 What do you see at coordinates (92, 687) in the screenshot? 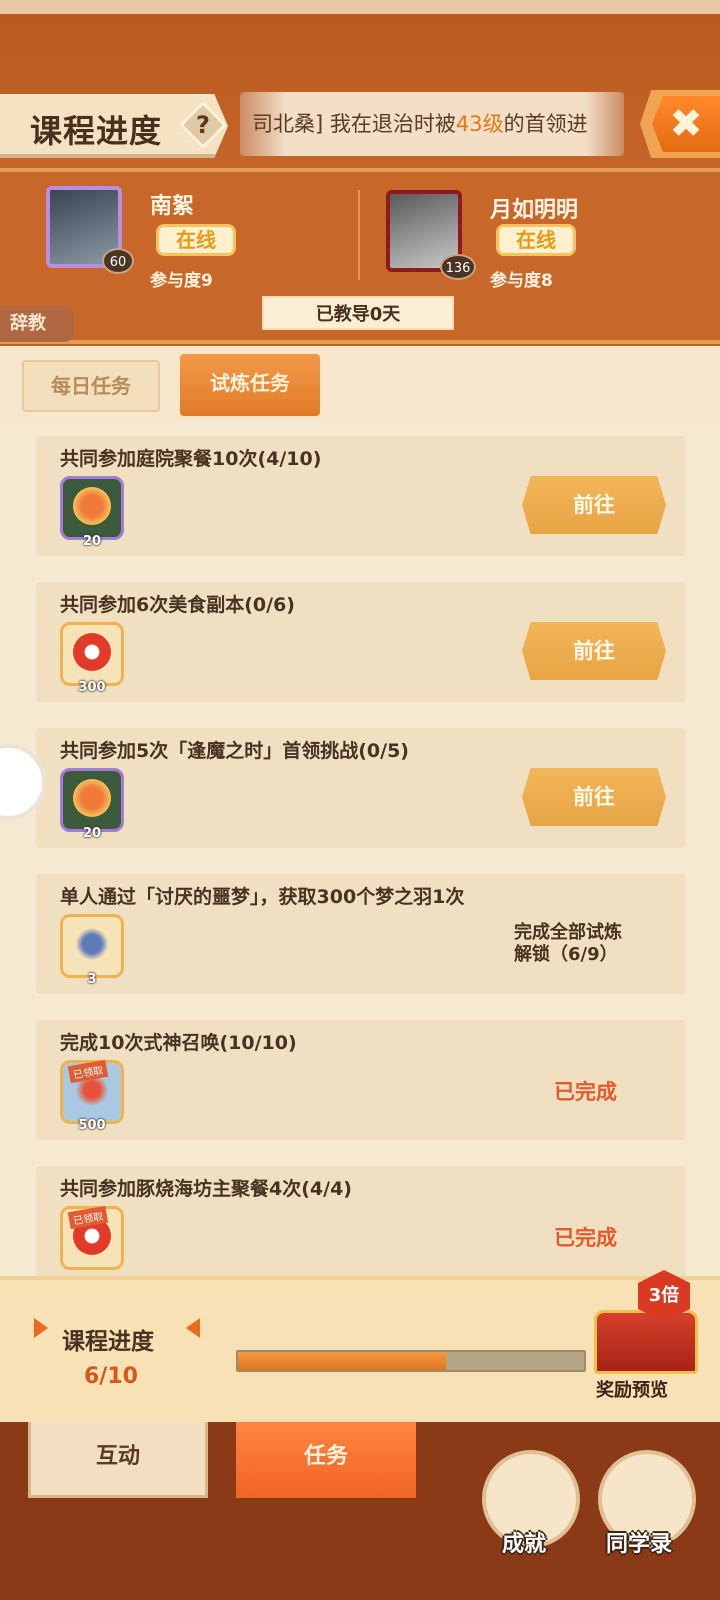
I see `reward-count: 300` at bounding box center [92, 687].